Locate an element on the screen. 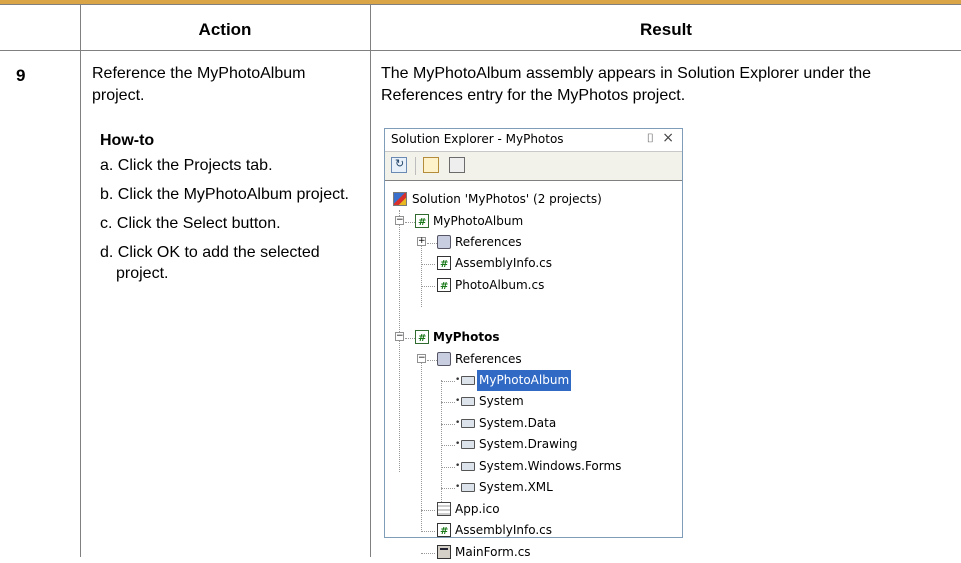 The image size is (961, 563). tree-node-label: MainForm.cs is located at coordinates (493, 552).